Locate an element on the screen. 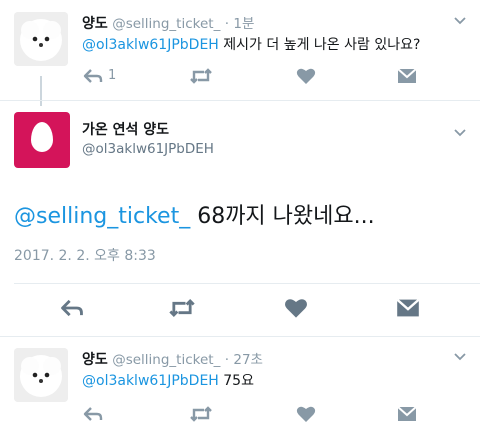 This screenshot has height=431, width=480. display-name: 가온 연석 양도 is located at coordinates (125, 129).